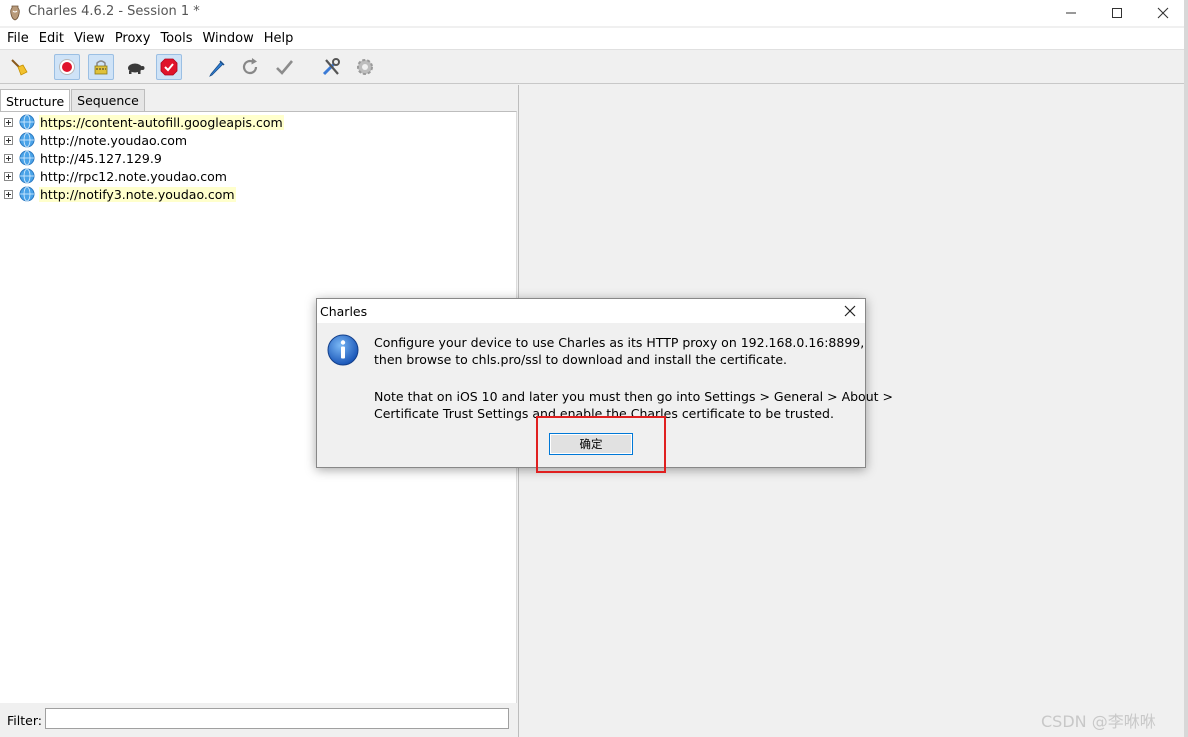 The width and height of the screenshot is (1188, 737). I want to click on tree-item: http://rpc12.note.youdao.com, so click(116, 176).